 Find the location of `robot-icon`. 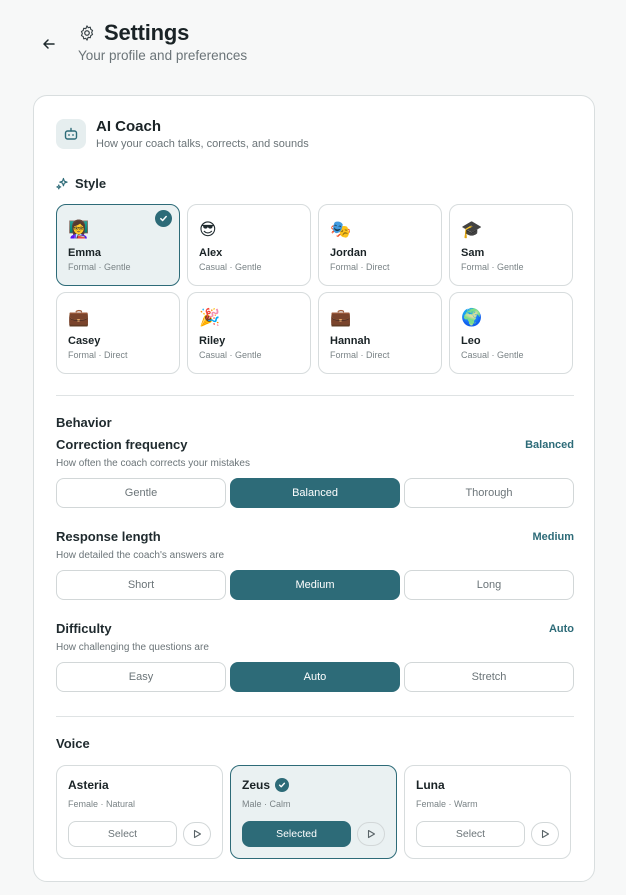

robot-icon is located at coordinates (71, 134).